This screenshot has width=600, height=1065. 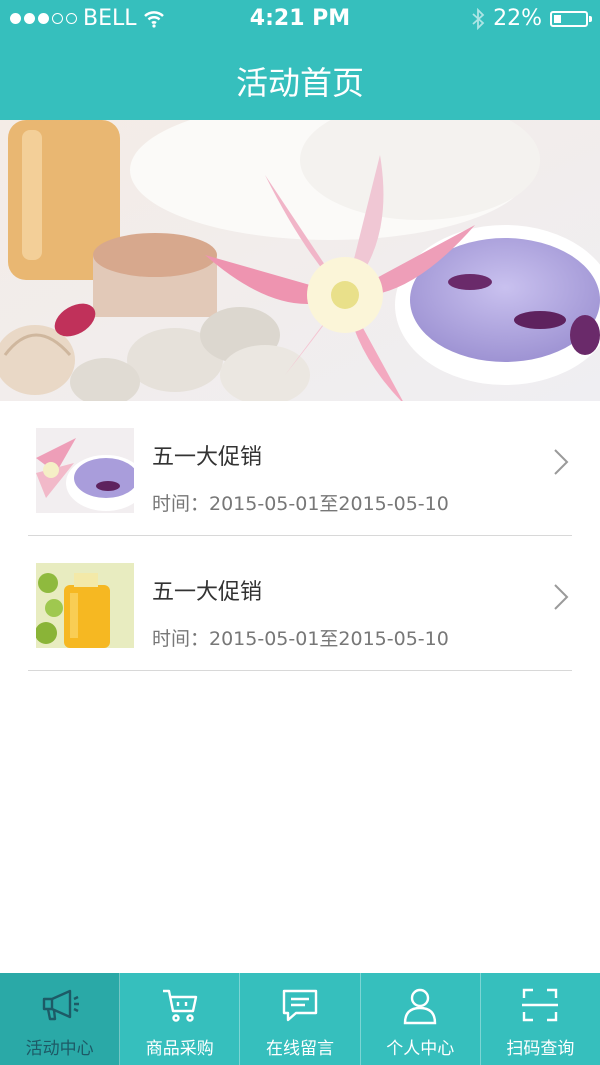 I want to click on tab-activity-center: 活动中心, so click(x=60, y=1019).